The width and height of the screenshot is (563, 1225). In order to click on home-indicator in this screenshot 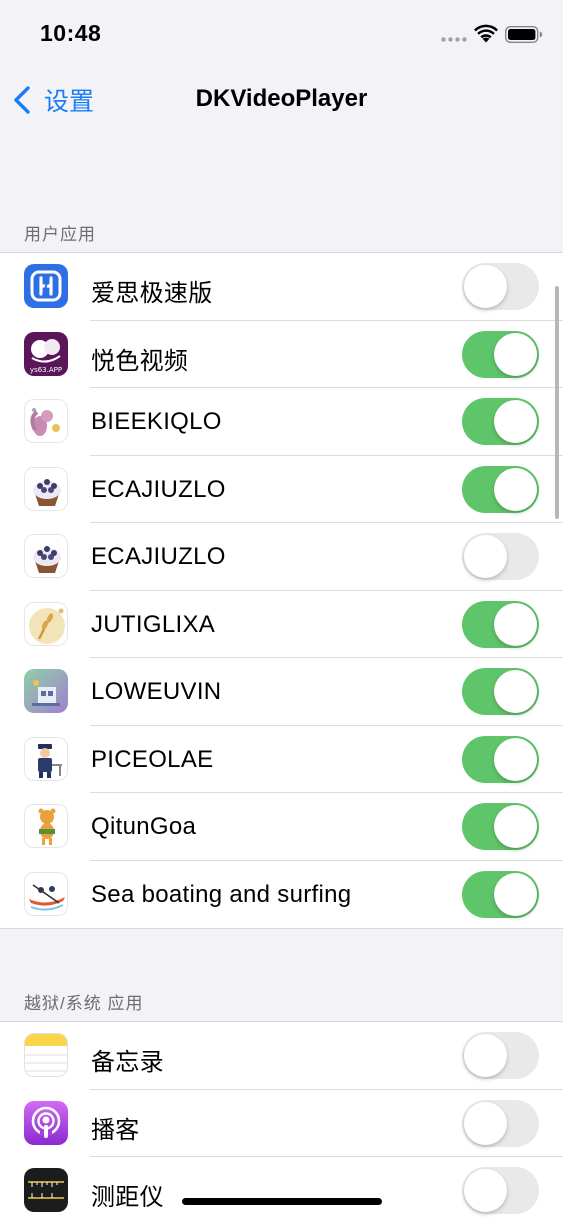, I will do `click(282, 1201)`.